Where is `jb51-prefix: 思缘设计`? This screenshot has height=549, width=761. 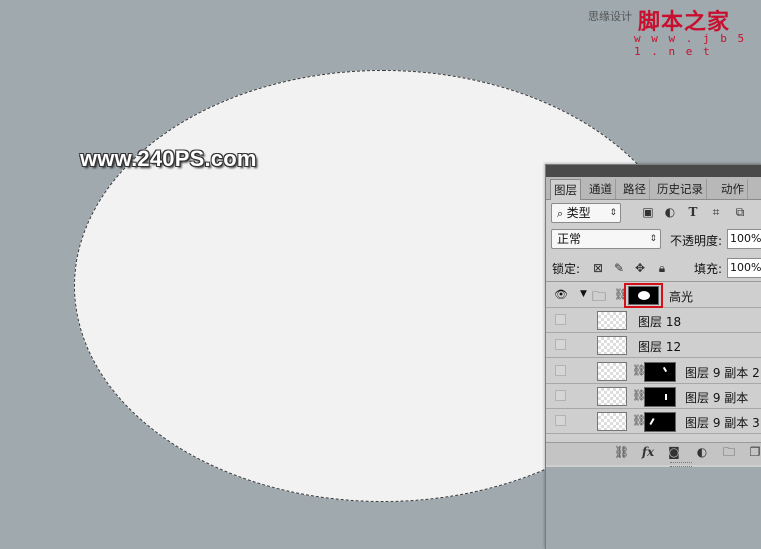
jb51-prefix: 思缘设计 is located at coordinates (610, 16).